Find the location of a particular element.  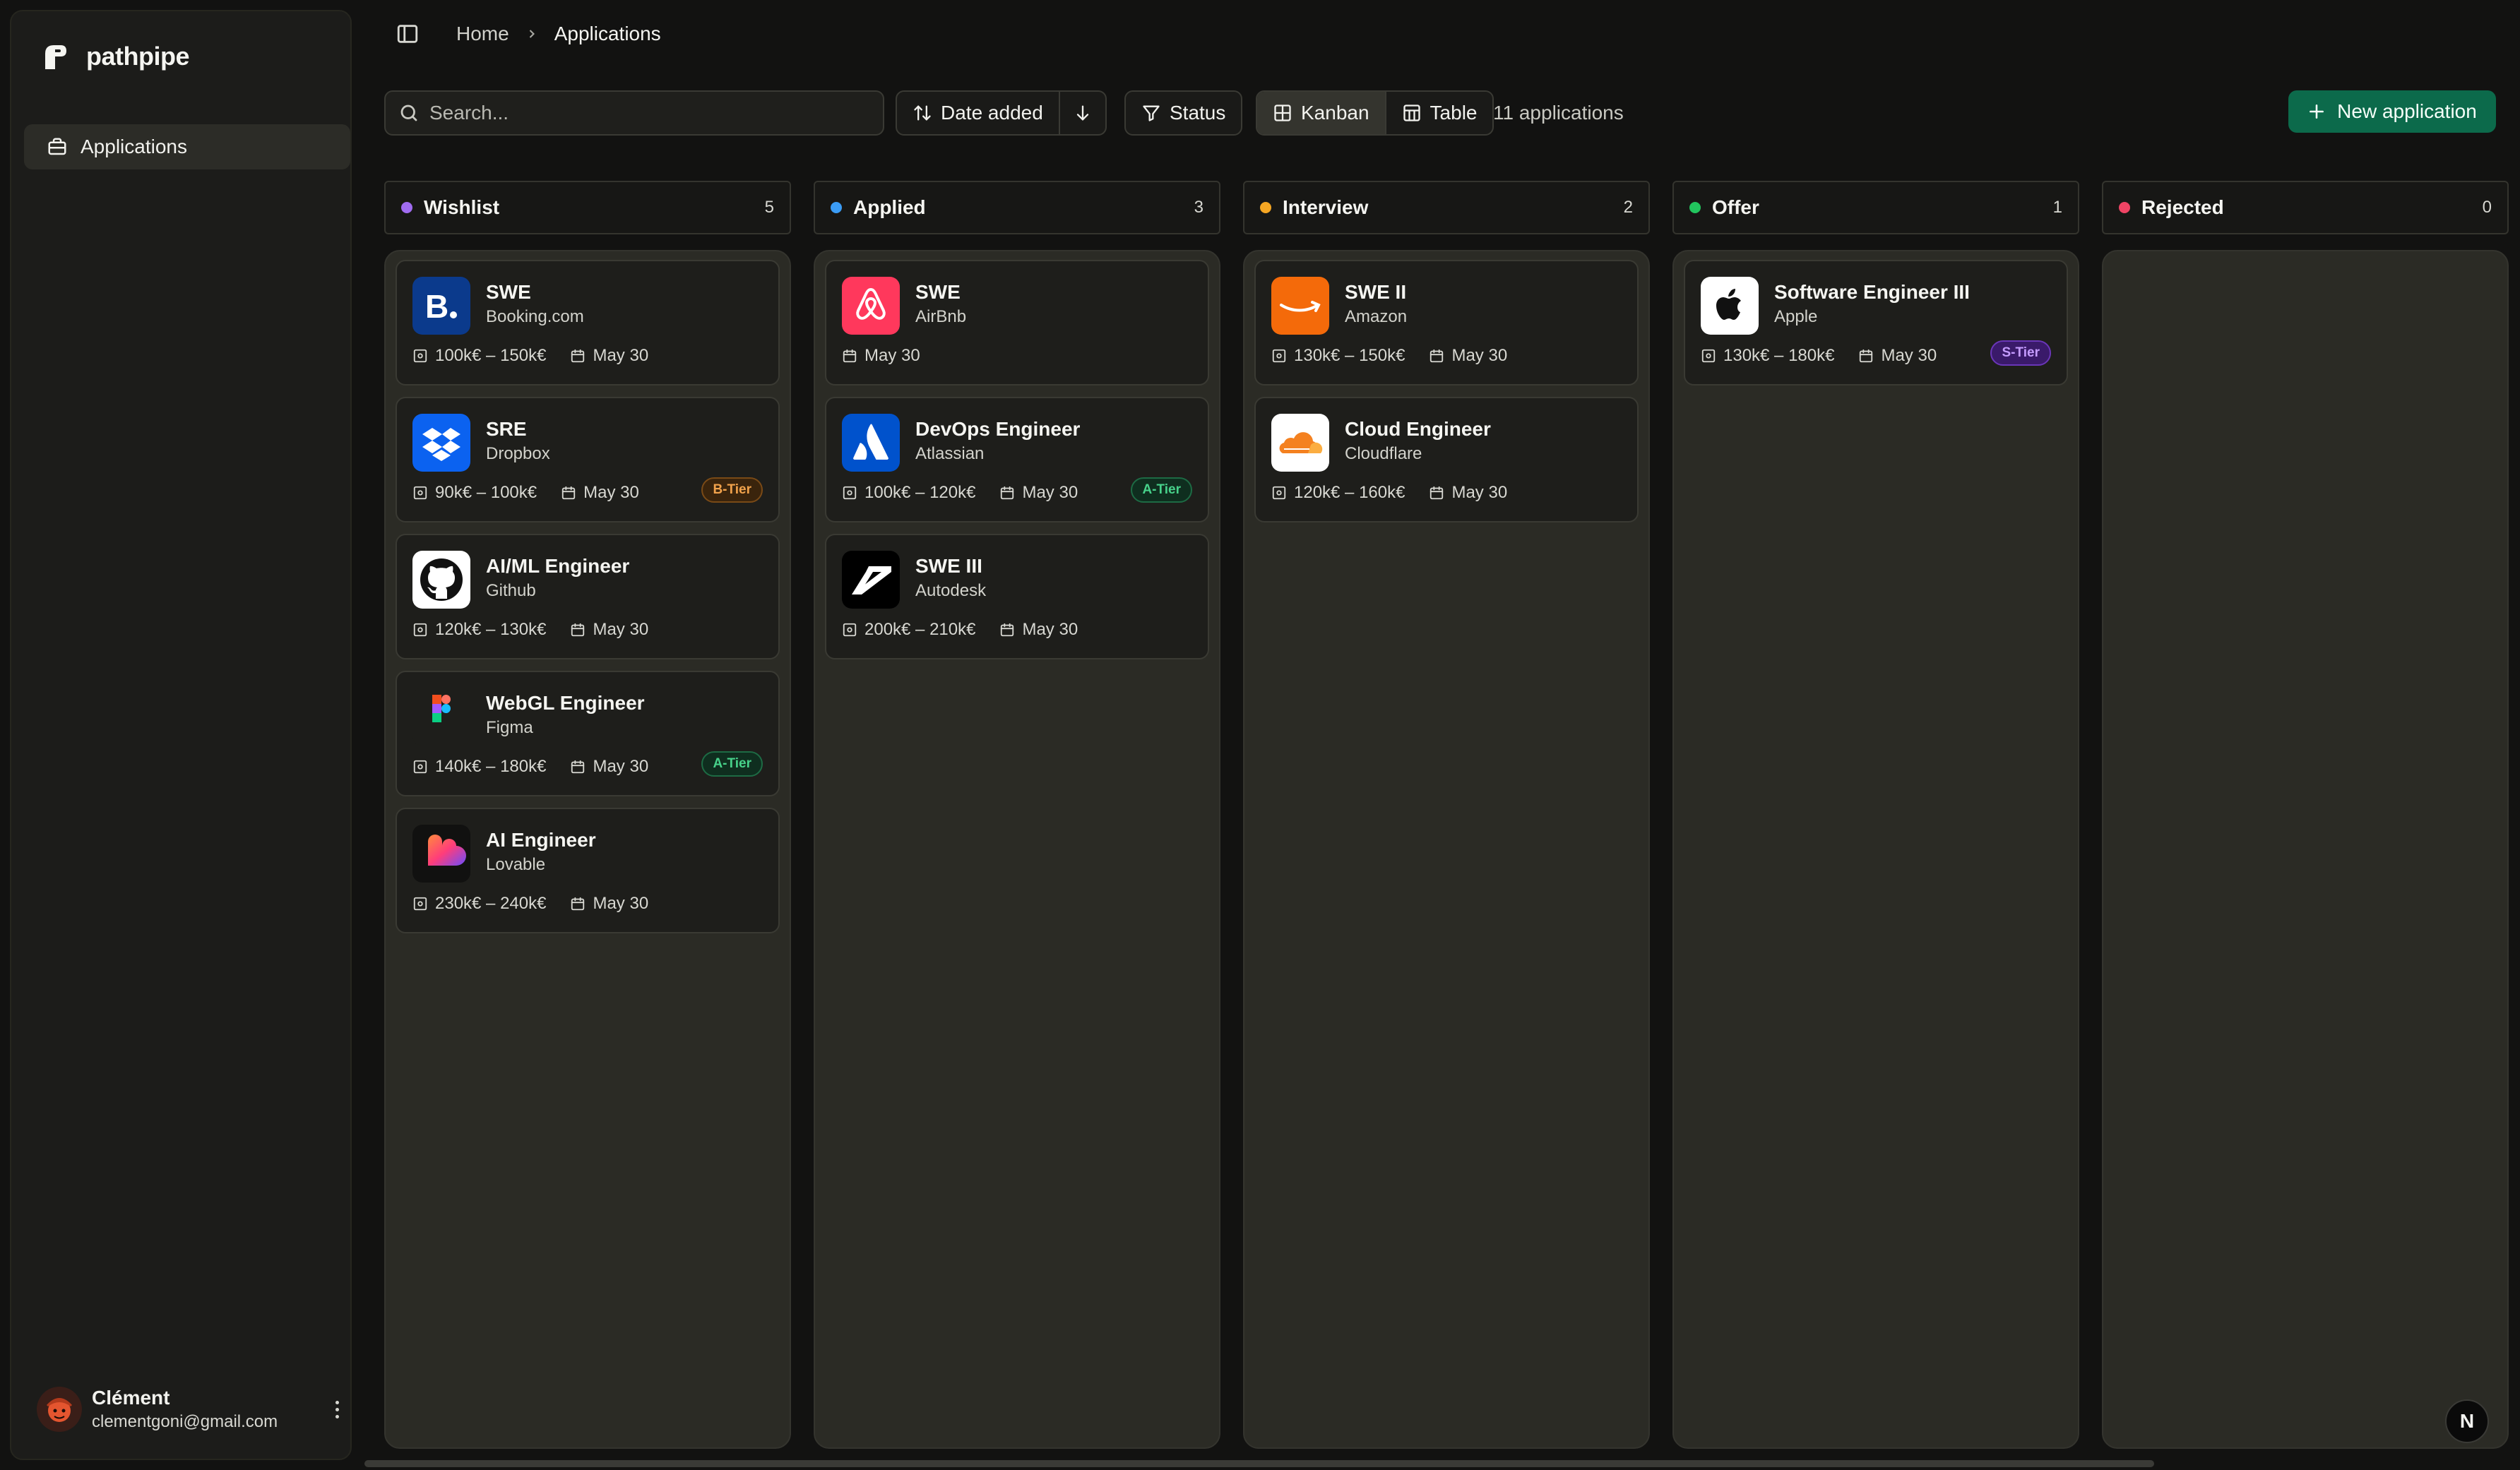

column-count: 2 is located at coordinates (1628, 207).